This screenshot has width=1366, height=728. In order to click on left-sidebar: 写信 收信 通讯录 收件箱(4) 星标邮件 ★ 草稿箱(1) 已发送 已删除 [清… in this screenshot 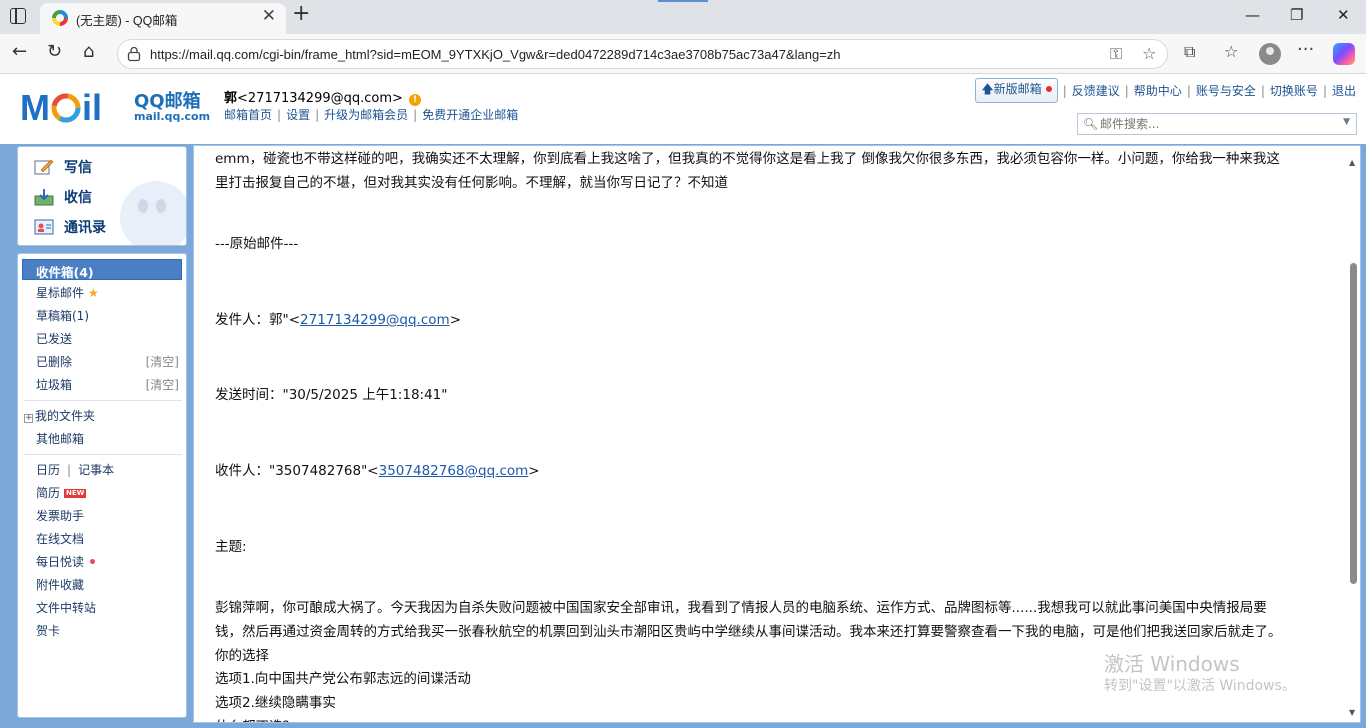, I will do `click(101, 431)`.